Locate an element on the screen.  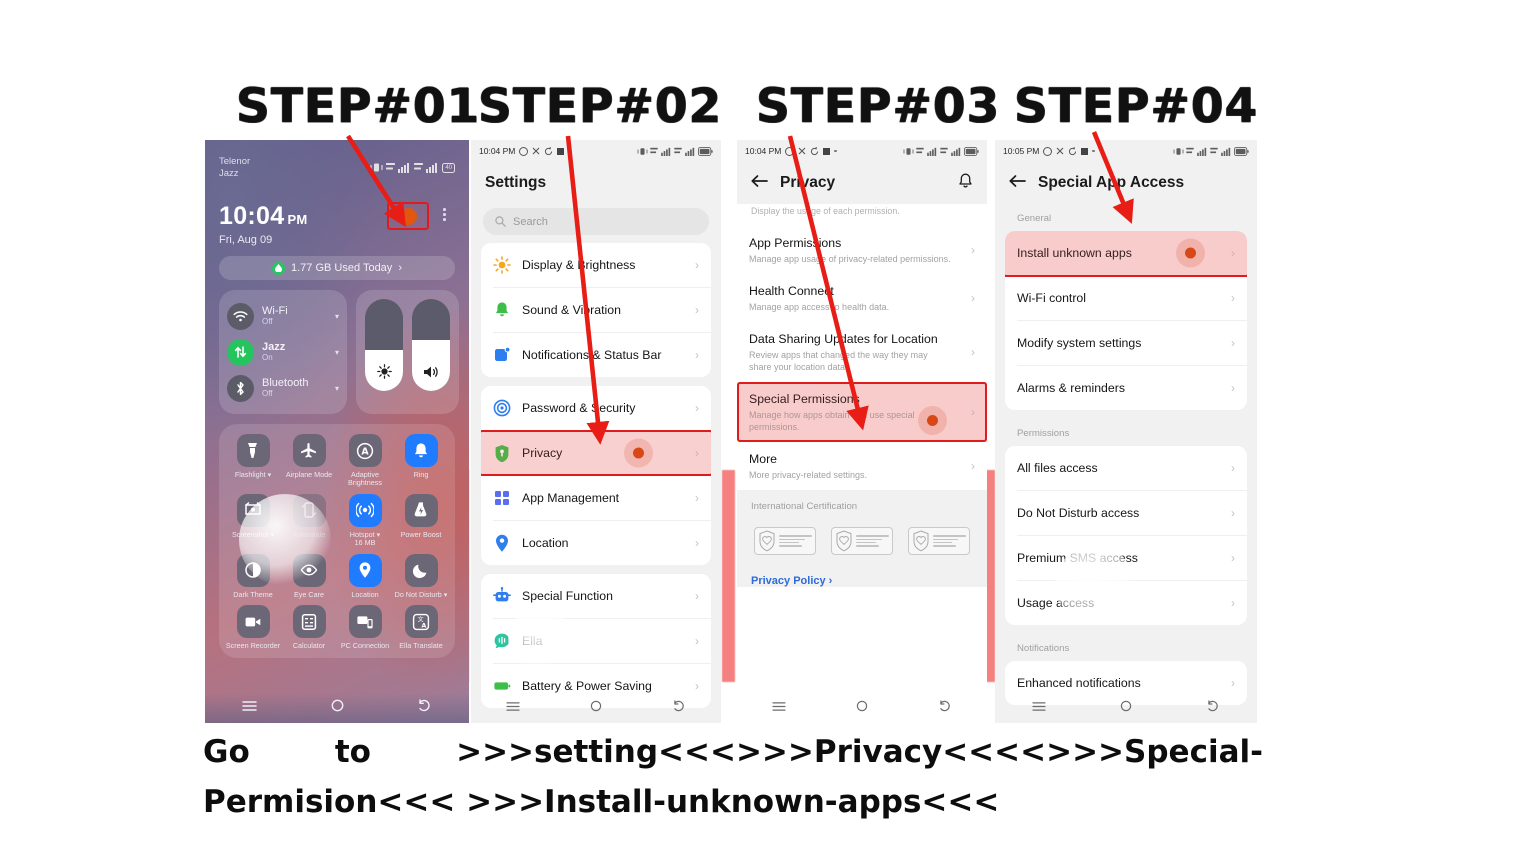
tap-indicator is located at coordinates (932, 420).